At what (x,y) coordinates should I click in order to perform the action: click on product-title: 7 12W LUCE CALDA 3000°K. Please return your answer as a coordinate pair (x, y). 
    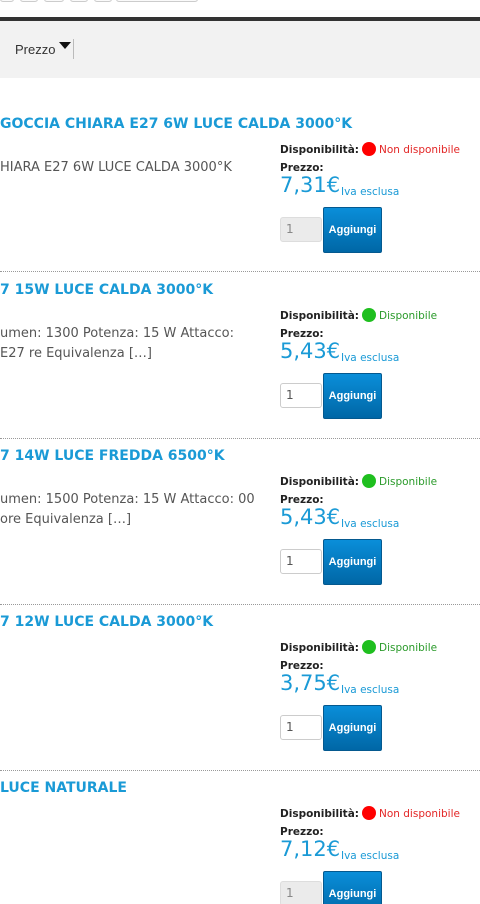
    Looking at the image, I should click on (106, 622).